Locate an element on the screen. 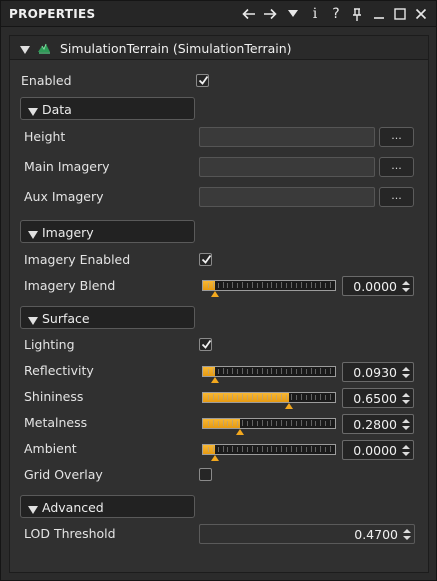 The width and height of the screenshot is (437, 581). metalness-slider is located at coordinates (269, 426).